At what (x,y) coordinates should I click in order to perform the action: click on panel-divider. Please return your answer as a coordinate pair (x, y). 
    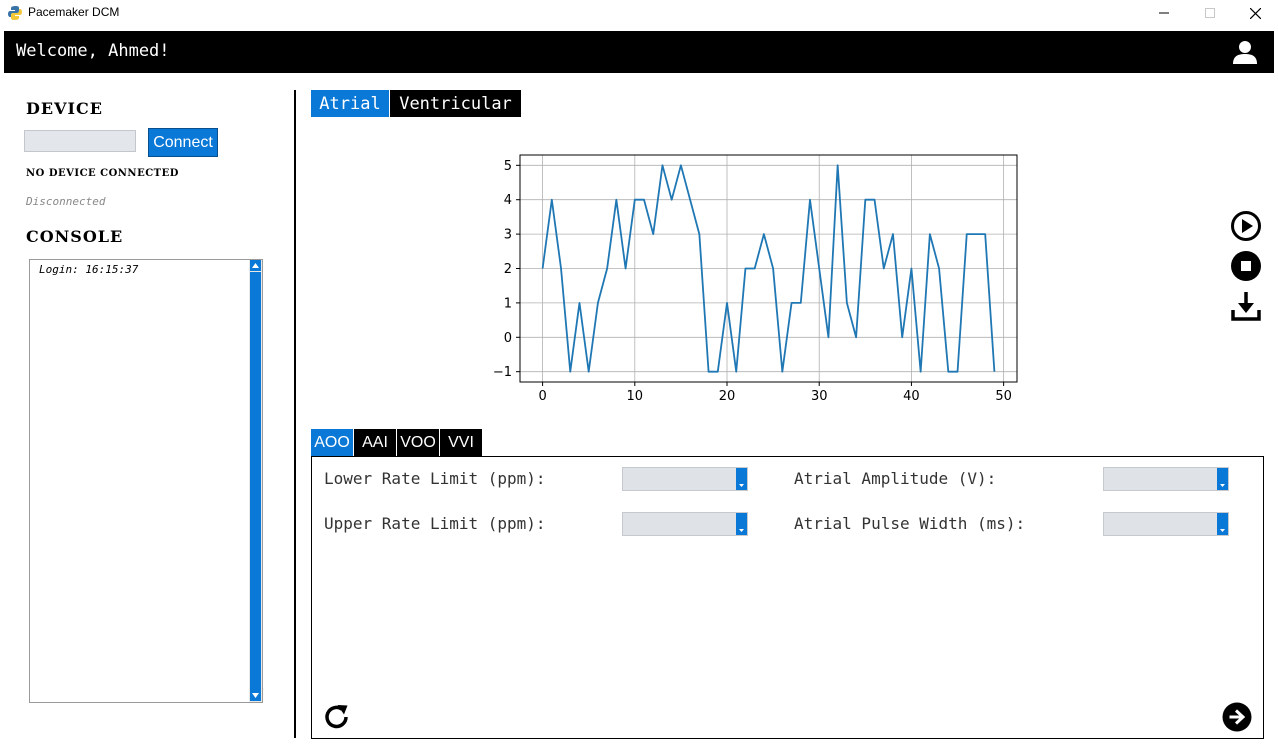
    Looking at the image, I should click on (295, 414).